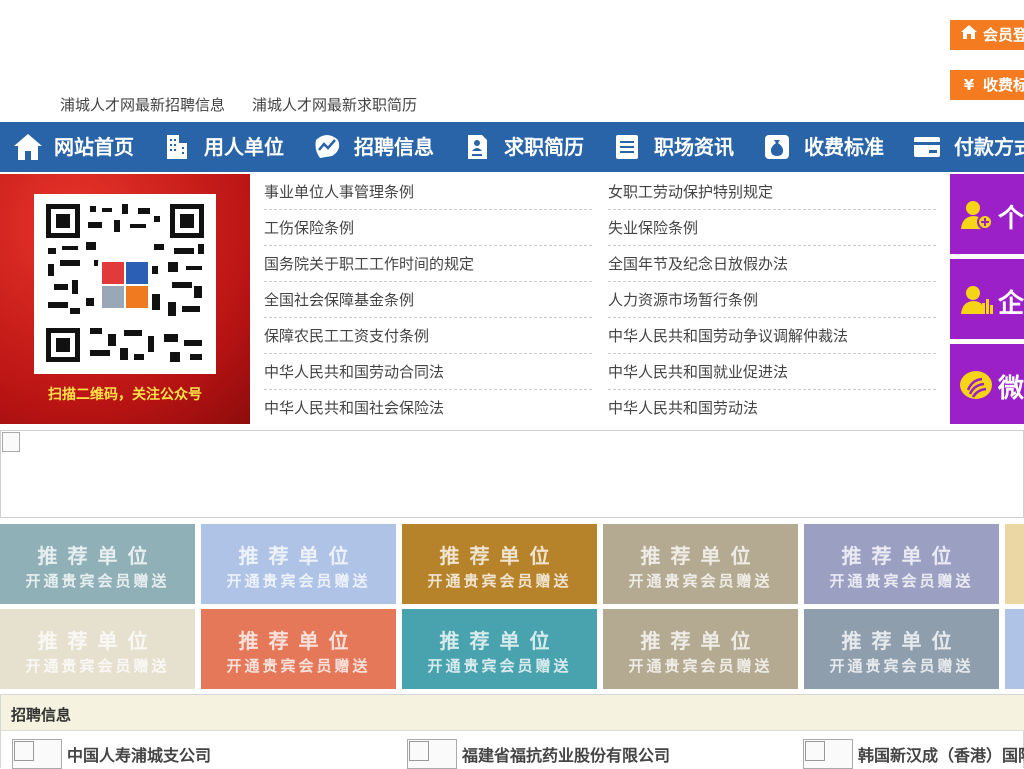 Image resolution: width=1024 pixels, height=769 pixels. What do you see at coordinates (428, 408) in the screenshot?
I see `law-link: 中华人民共和国社会保险法` at bounding box center [428, 408].